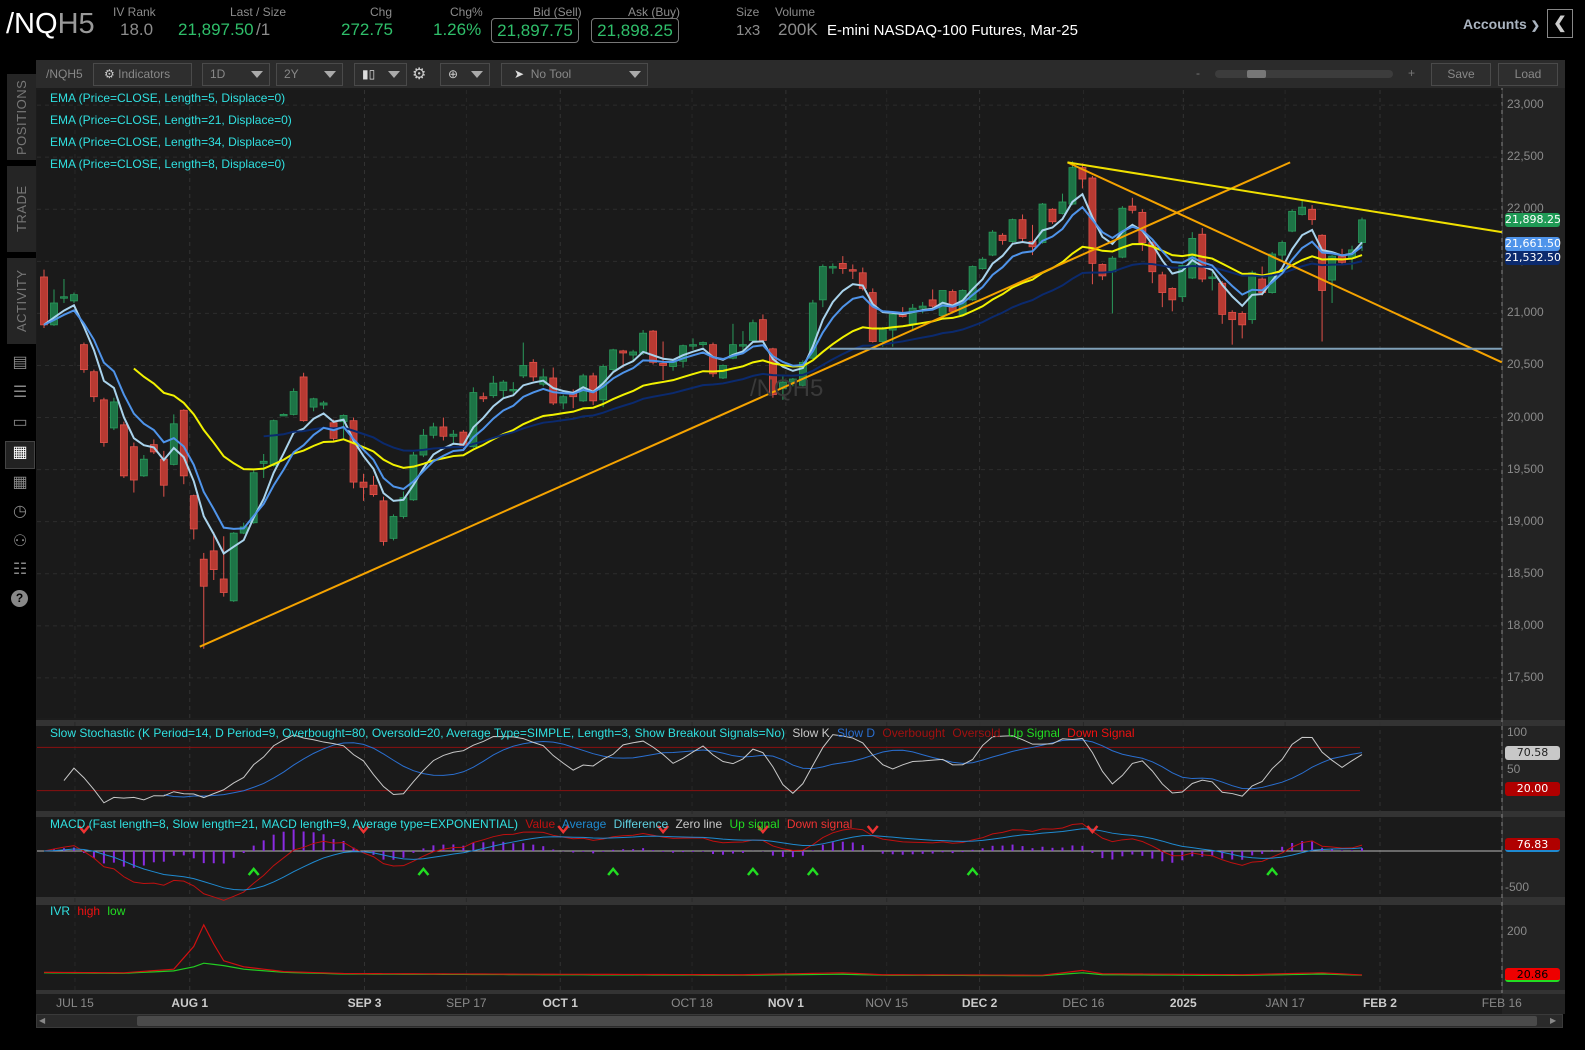 This screenshot has width=1585, height=1050. Describe the element at coordinates (1533, 258) in the screenshot. I see `price-badge: 21,532.50` at that location.